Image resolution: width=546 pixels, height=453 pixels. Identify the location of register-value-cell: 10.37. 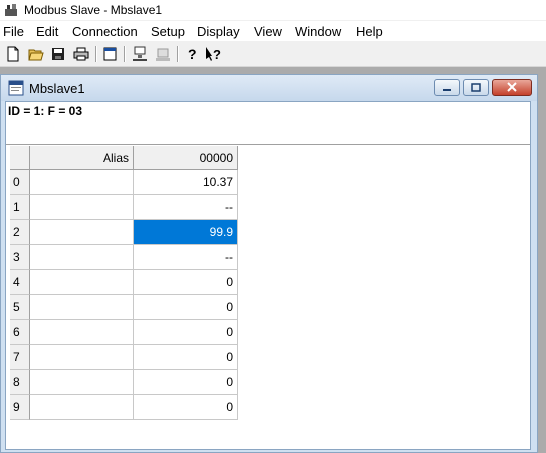
(186, 182).